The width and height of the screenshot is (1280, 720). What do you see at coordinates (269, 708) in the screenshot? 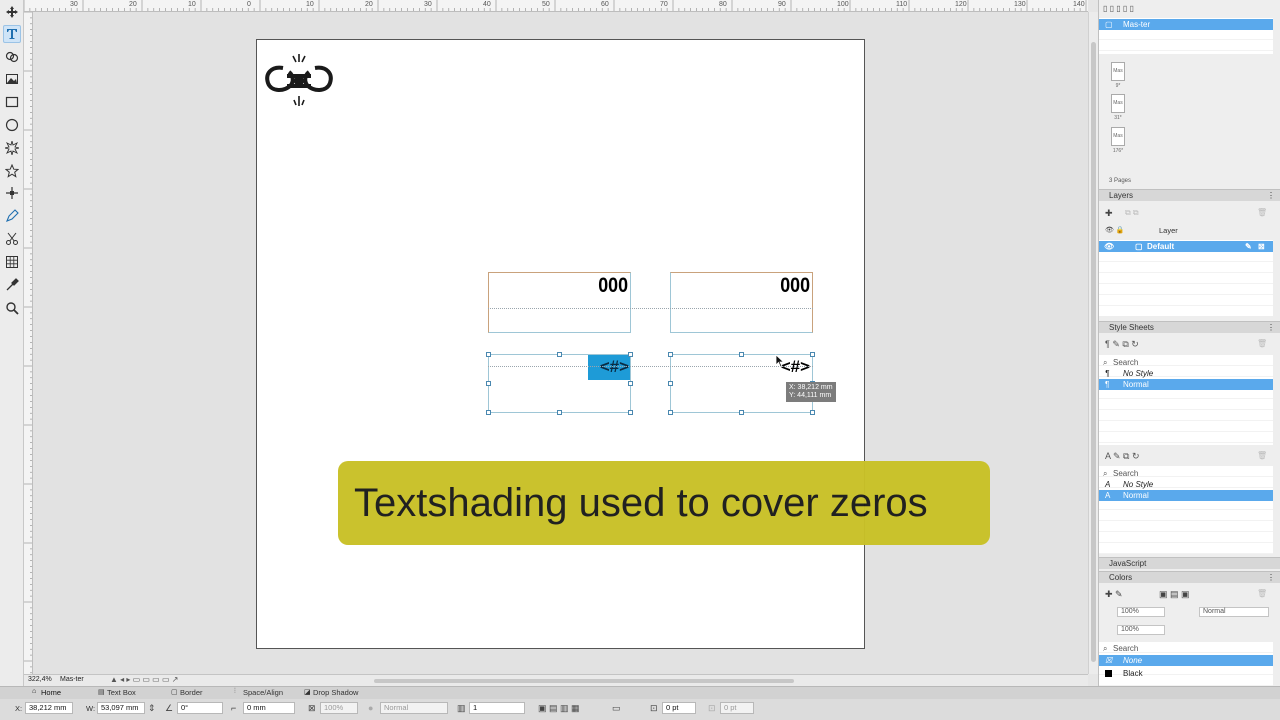
I see `corner-radius-field: 0 mm` at bounding box center [269, 708].